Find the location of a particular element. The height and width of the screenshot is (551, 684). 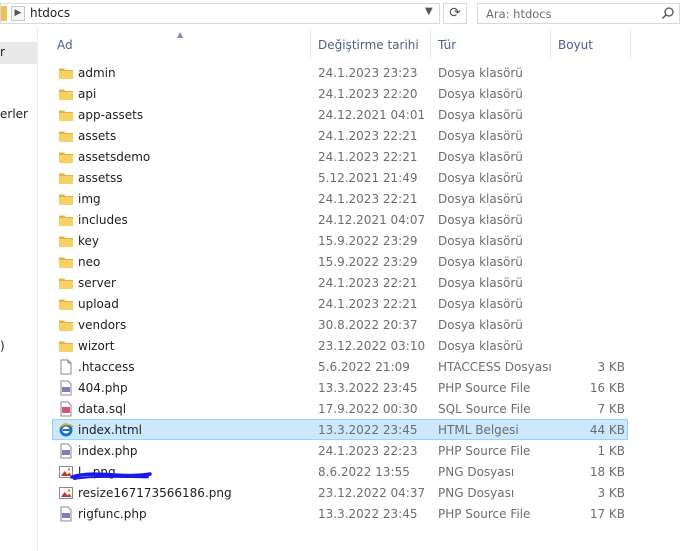

file-date: 5.6.2022 21:09 is located at coordinates (364, 367).